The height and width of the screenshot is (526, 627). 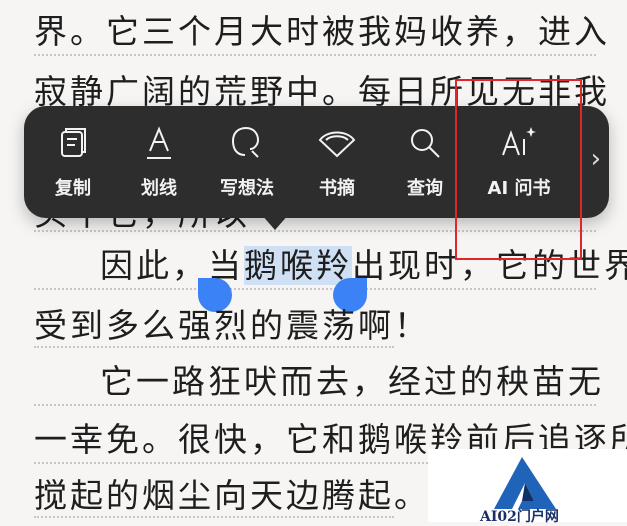 What do you see at coordinates (298, 265) in the screenshot?
I see `selected-text: 鹅喉羚` at bounding box center [298, 265].